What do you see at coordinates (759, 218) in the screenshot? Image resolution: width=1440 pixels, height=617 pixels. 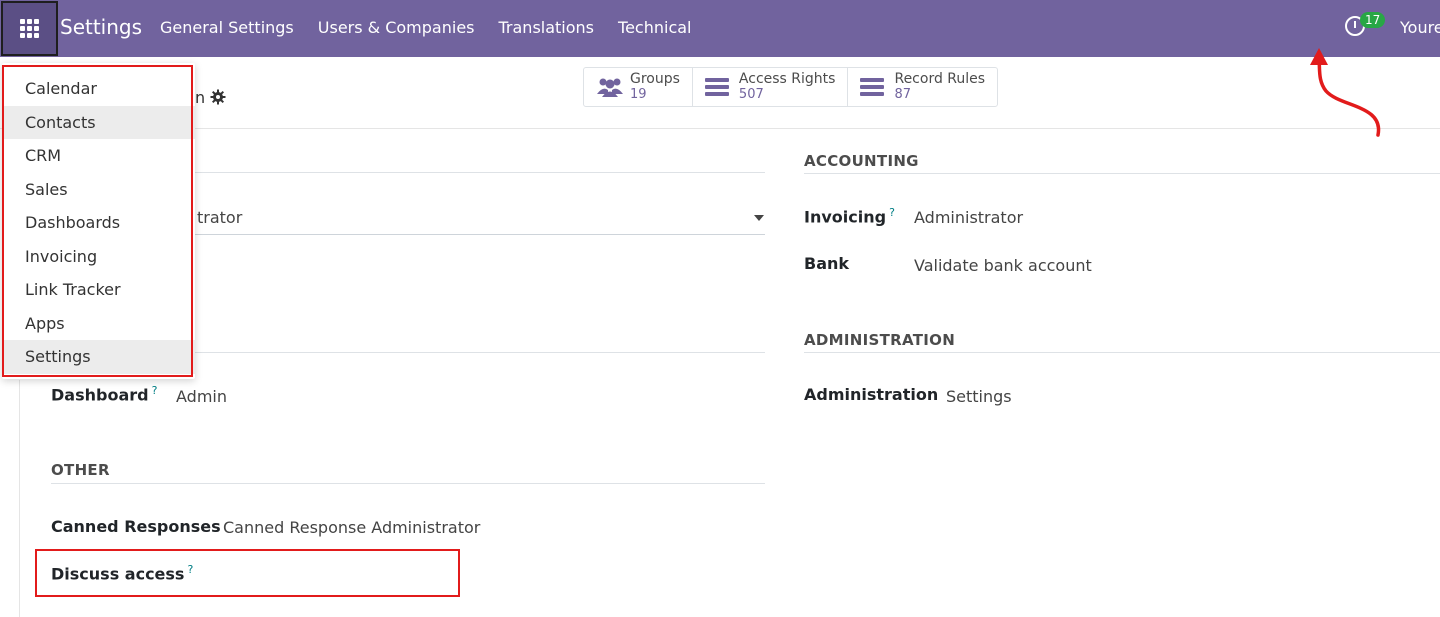 I see `caret-down-icon` at bounding box center [759, 218].